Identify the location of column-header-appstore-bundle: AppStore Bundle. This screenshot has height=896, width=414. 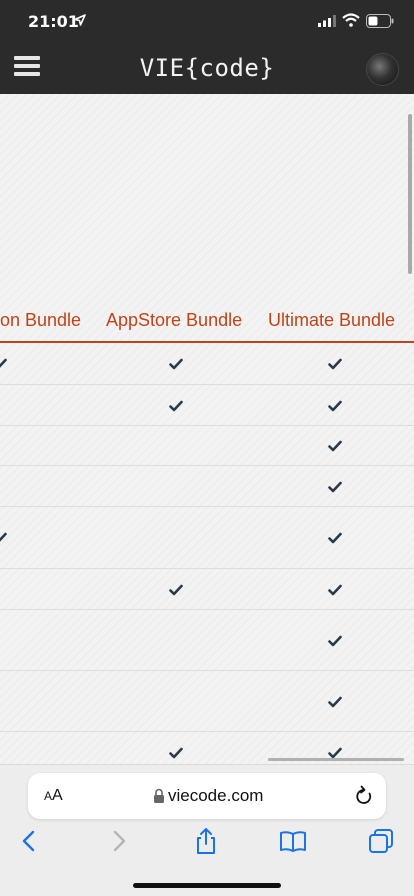
(174, 320).